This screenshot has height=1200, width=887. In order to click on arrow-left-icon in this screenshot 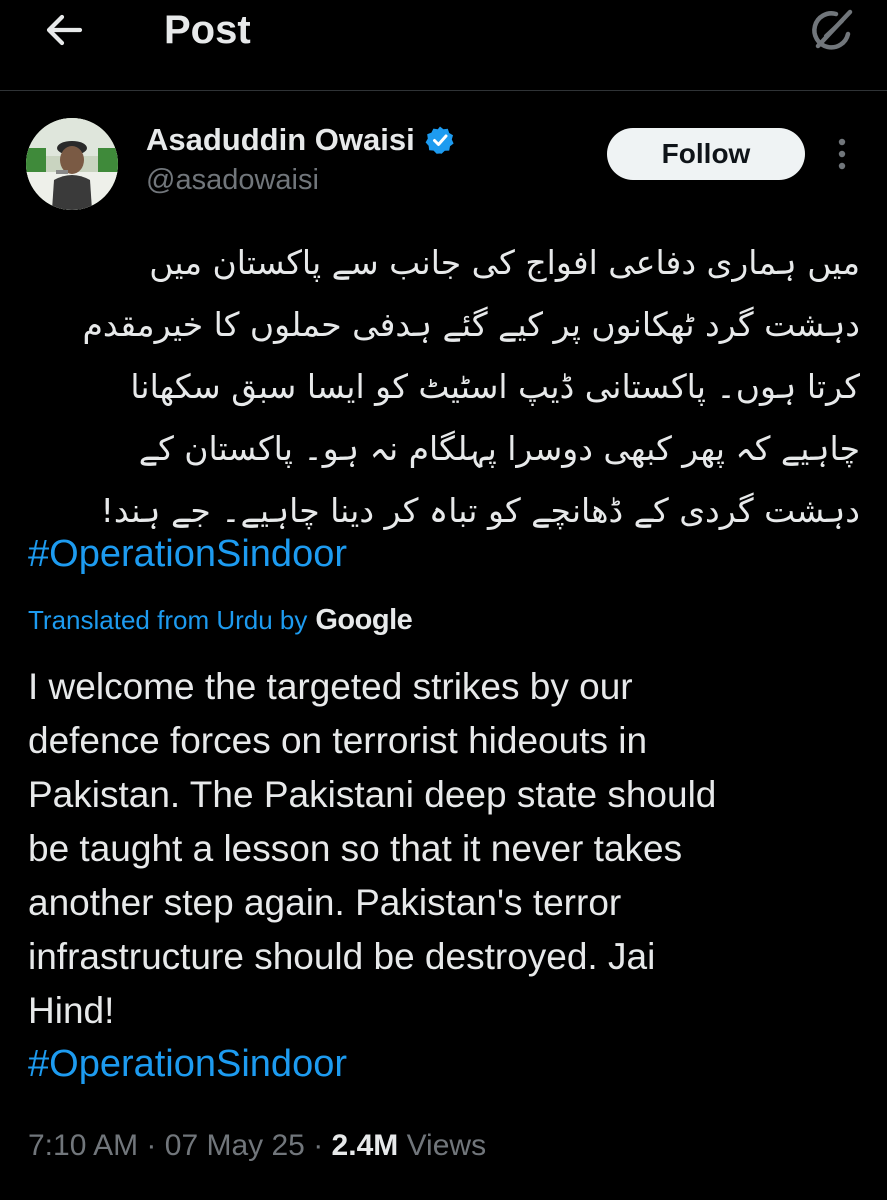, I will do `click(64, 30)`.